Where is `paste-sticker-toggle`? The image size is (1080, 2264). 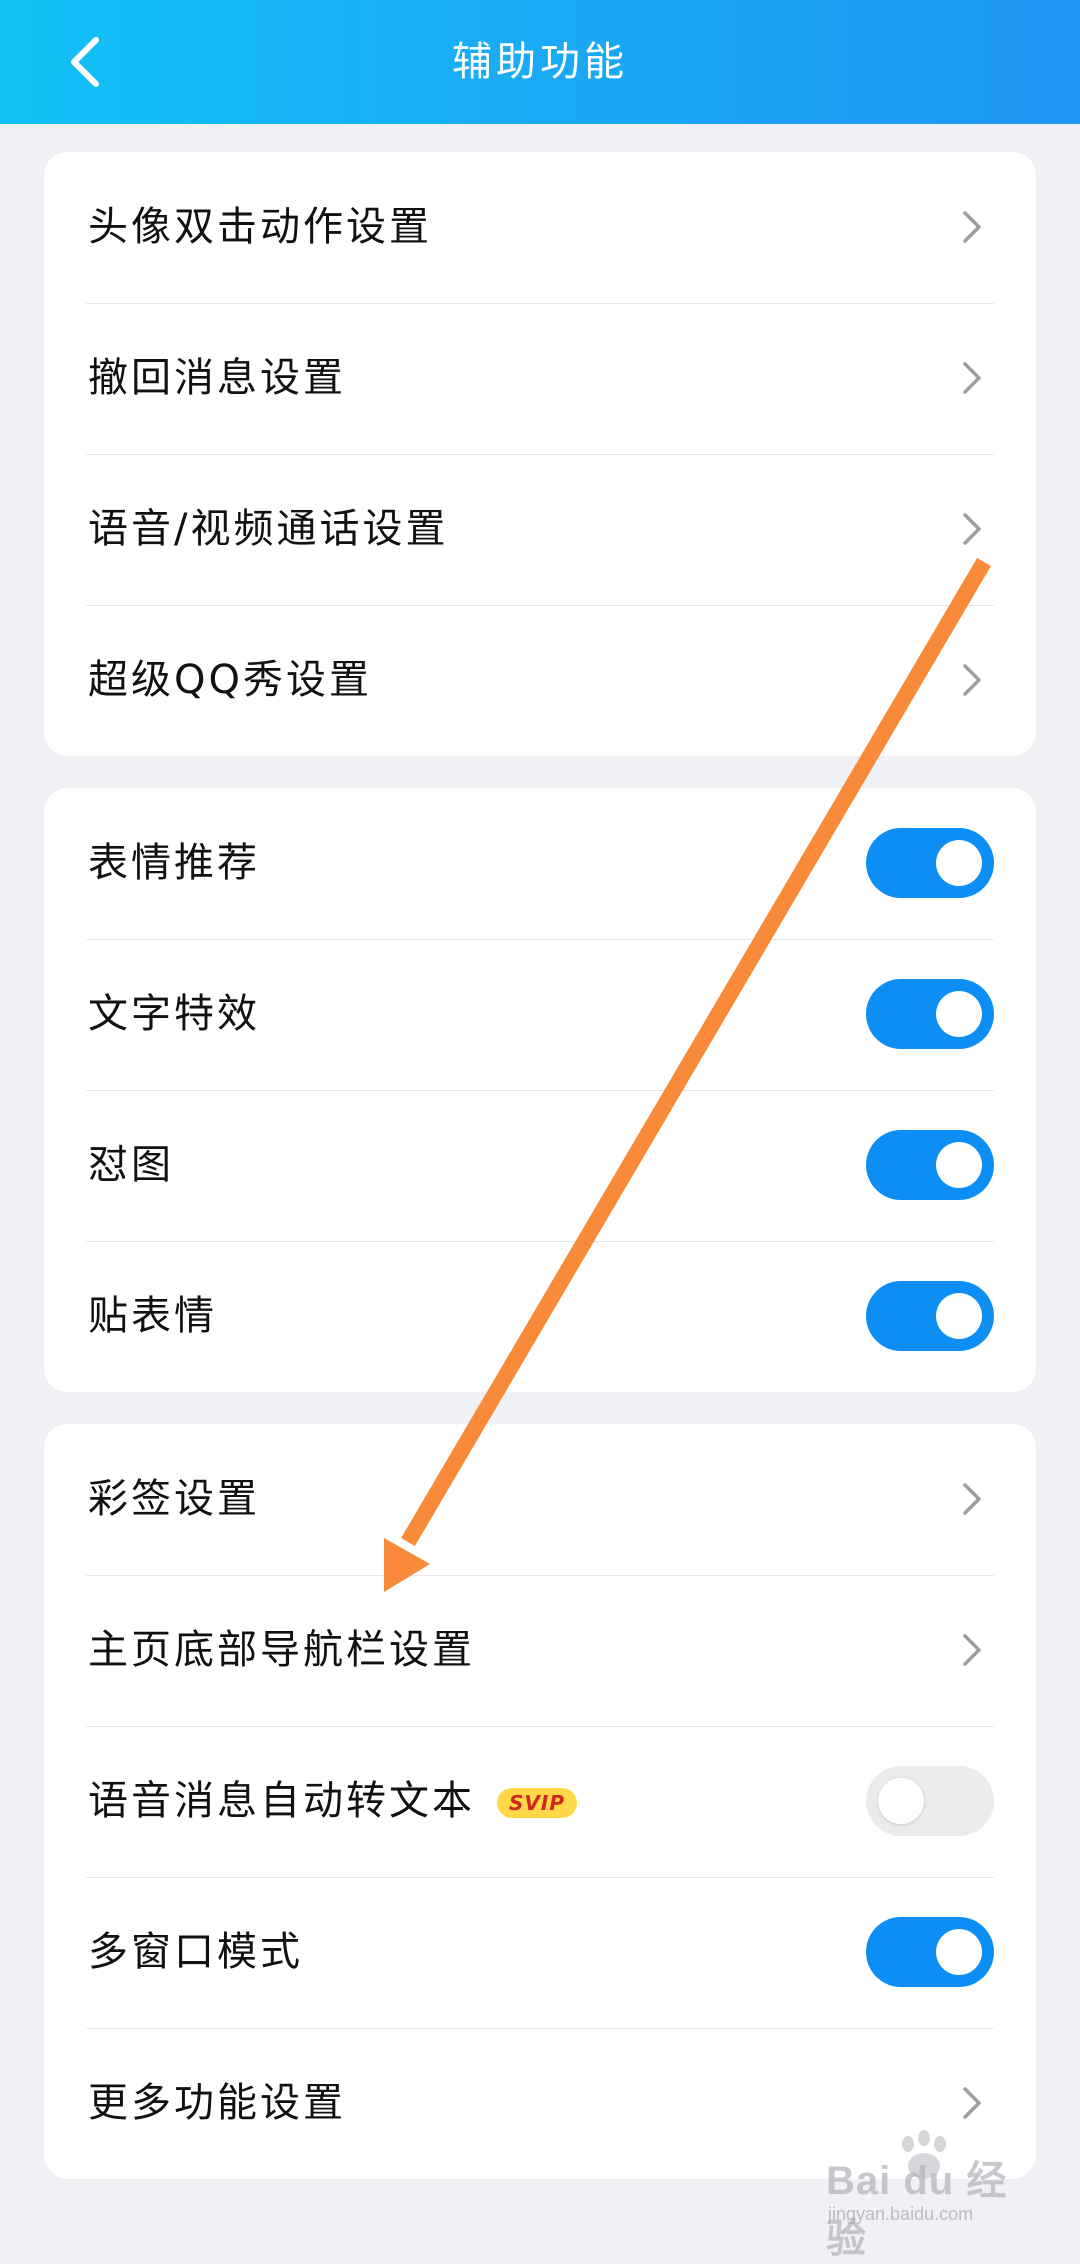 paste-sticker-toggle is located at coordinates (930, 1316).